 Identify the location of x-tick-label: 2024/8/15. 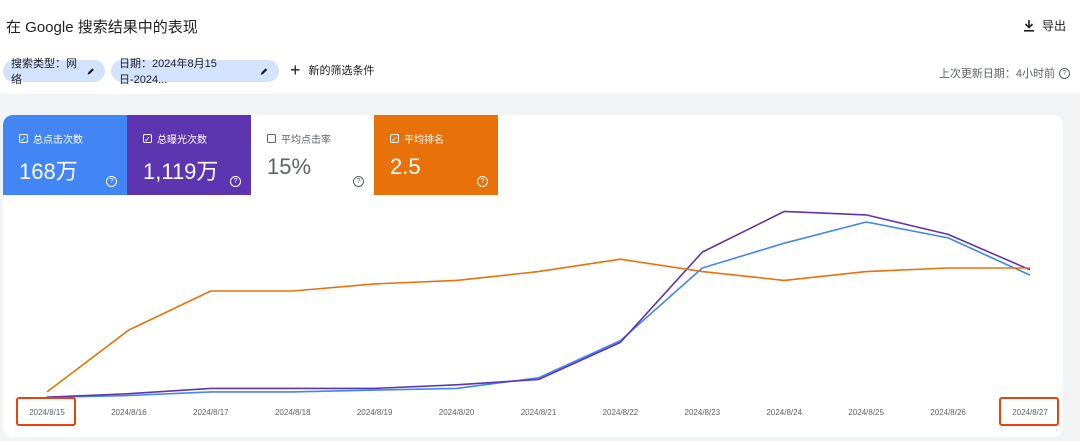
(47, 412).